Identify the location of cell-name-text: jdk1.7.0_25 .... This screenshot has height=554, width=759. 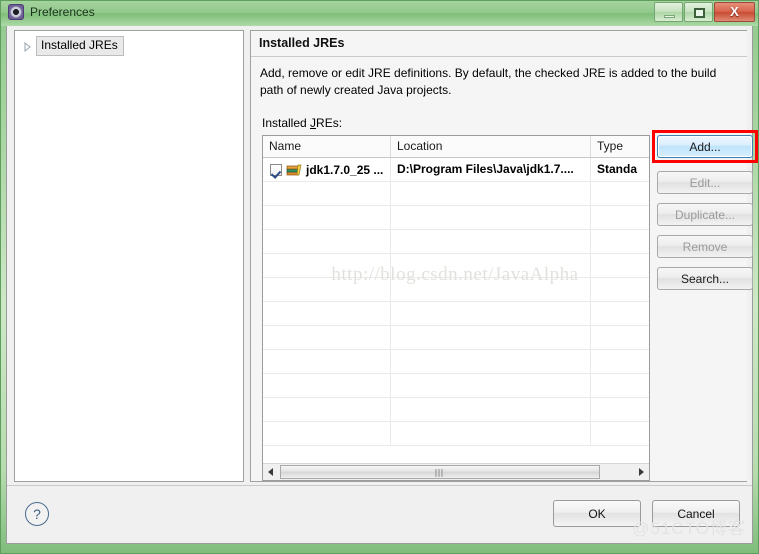
(345, 169).